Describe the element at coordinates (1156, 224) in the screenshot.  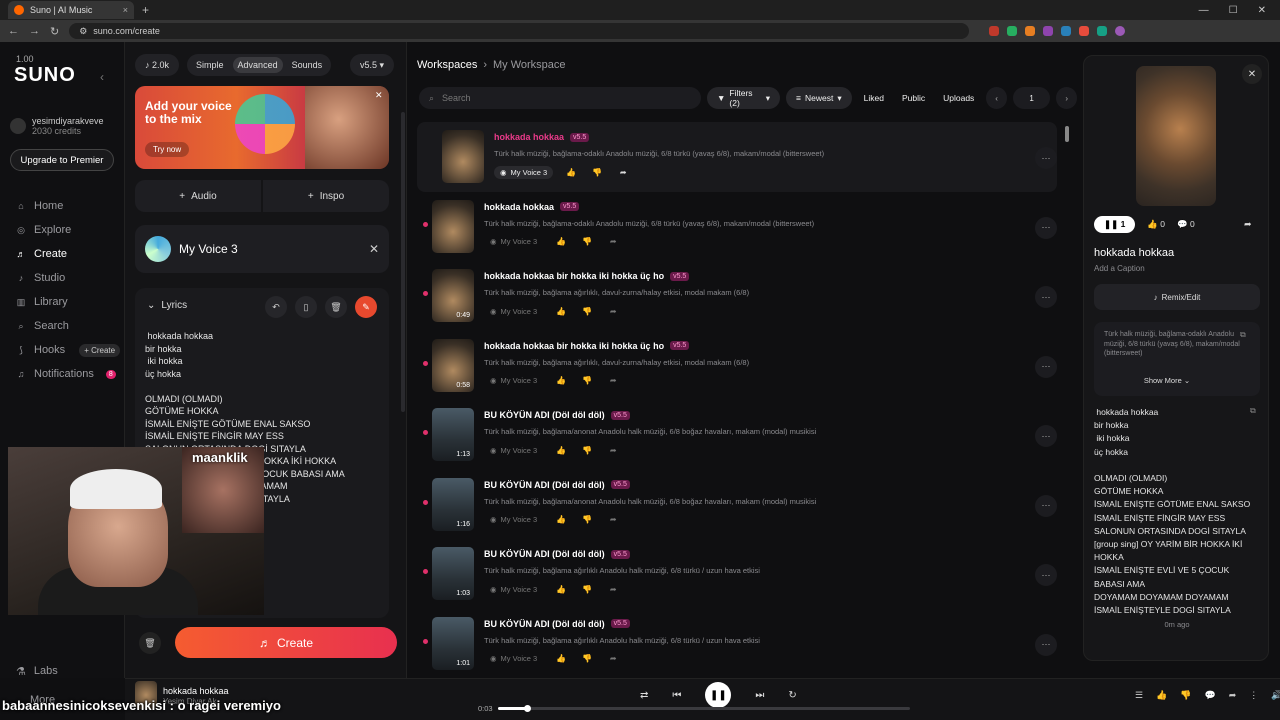
I see `like-button: 👍 0` at that location.